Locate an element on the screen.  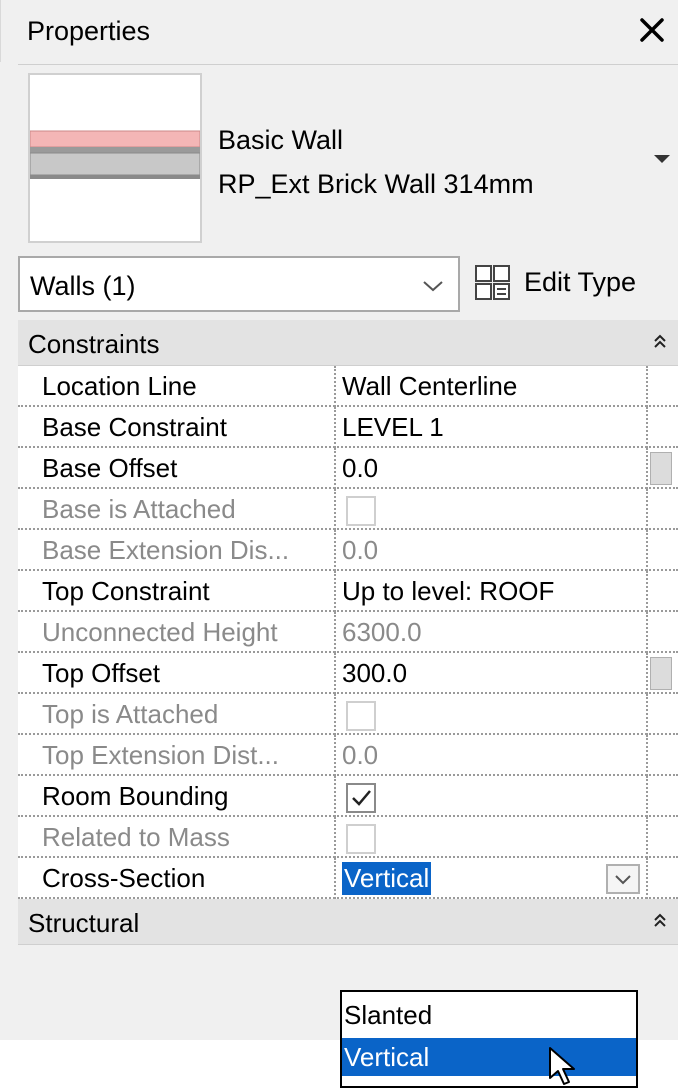
property-name: Related to Mass is located at coordinates (136, 837).